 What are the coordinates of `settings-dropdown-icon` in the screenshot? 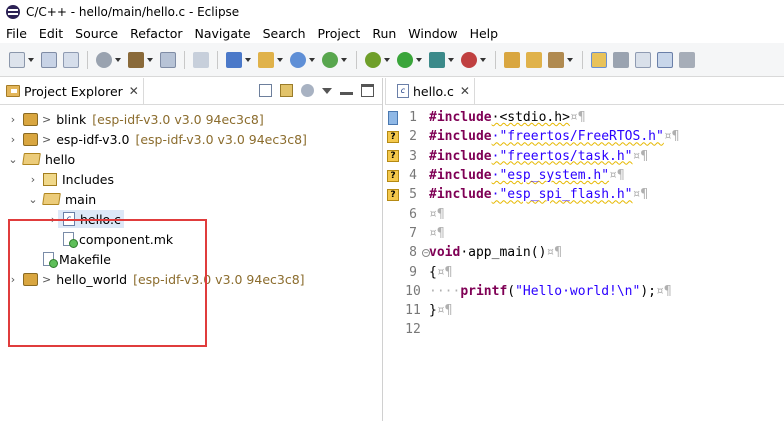 It's located at (118, 59).